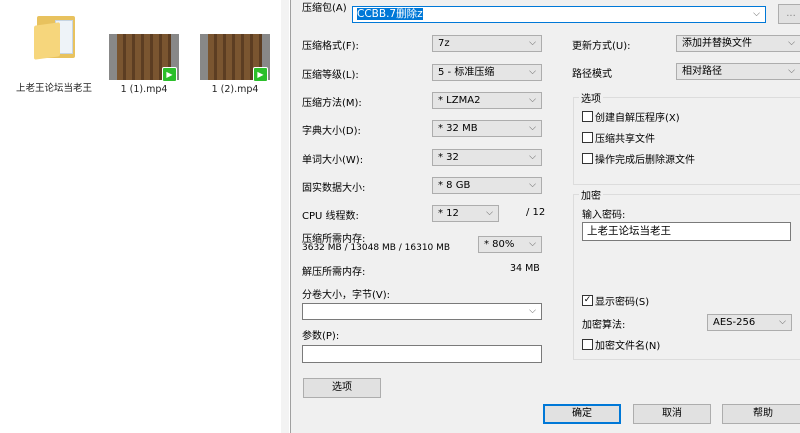  I want to click on update-label: 更新方式(U):, so click(601, 46).